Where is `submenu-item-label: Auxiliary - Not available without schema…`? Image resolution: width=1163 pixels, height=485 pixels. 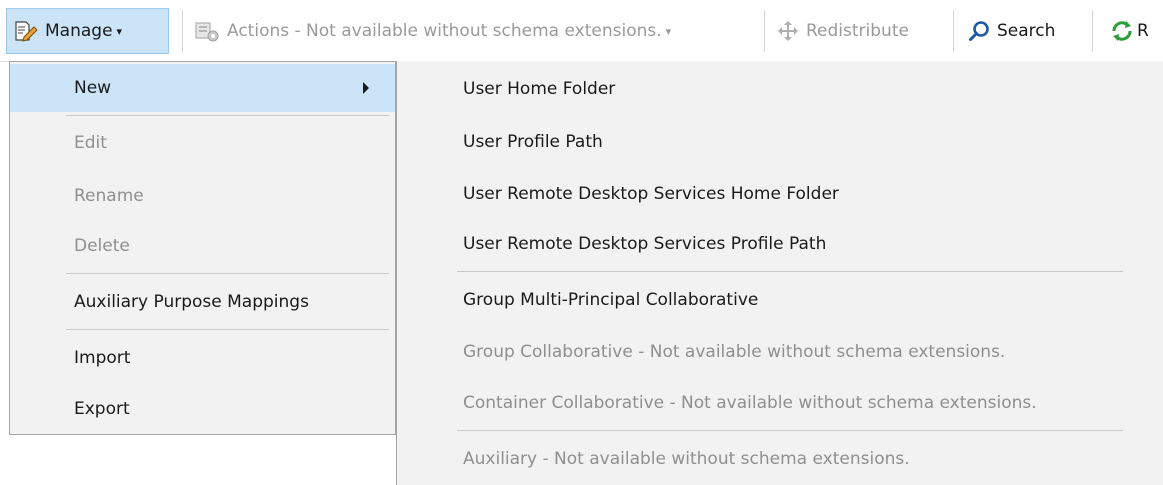 submenu-item-label: Auxiliary - Not available without schema… is located at coordinates (686, 459).